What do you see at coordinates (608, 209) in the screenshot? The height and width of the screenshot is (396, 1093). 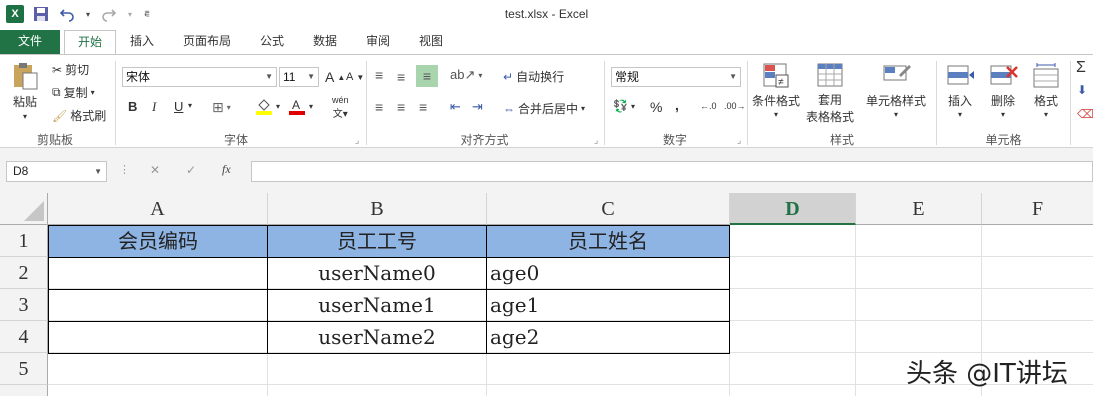 I see `column-header-c: C` at bounding box center [608, 209].